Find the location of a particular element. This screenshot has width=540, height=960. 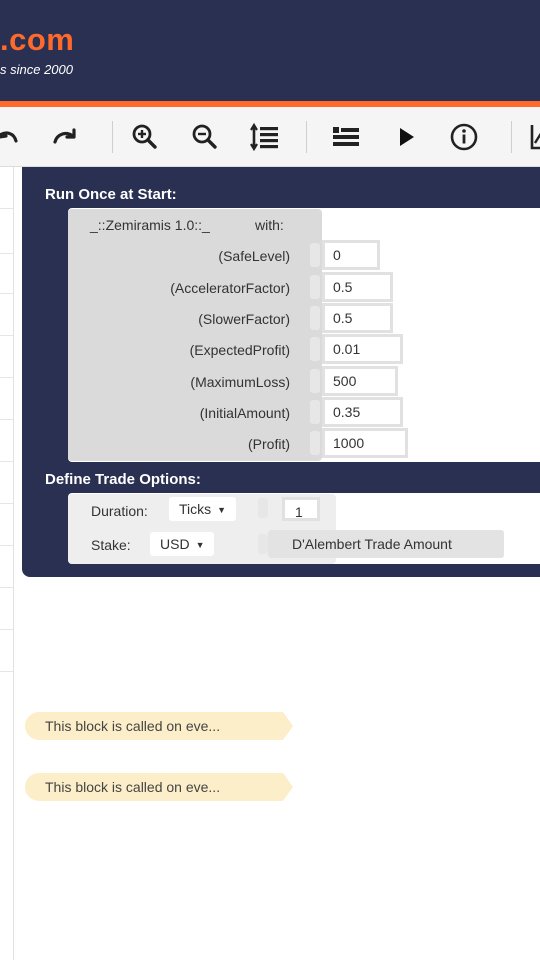

zoom-out-icon is located at coordinates (204, 136).